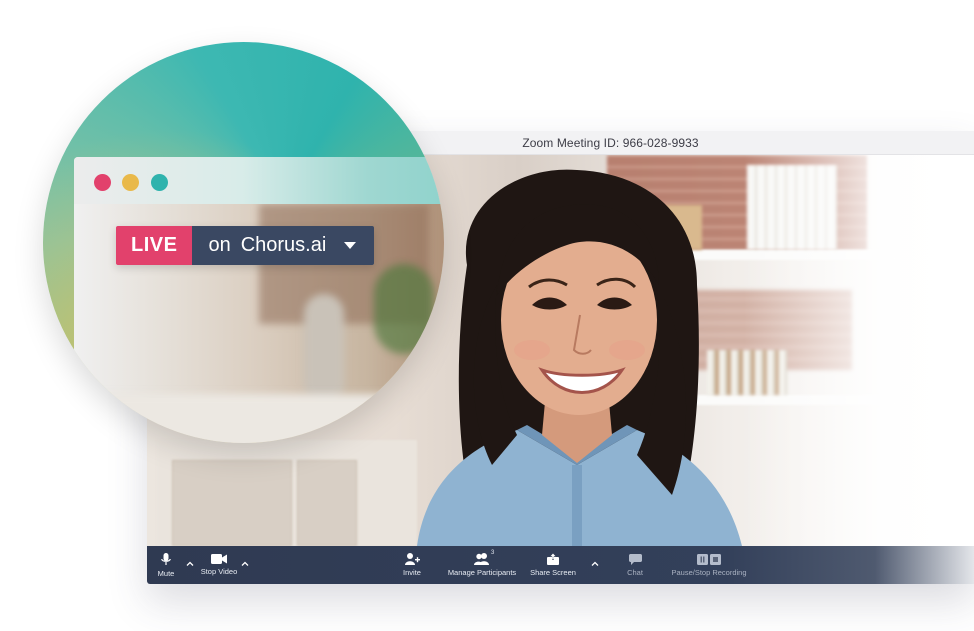  I want to click on invite-button: Invite, so click(412, 565).